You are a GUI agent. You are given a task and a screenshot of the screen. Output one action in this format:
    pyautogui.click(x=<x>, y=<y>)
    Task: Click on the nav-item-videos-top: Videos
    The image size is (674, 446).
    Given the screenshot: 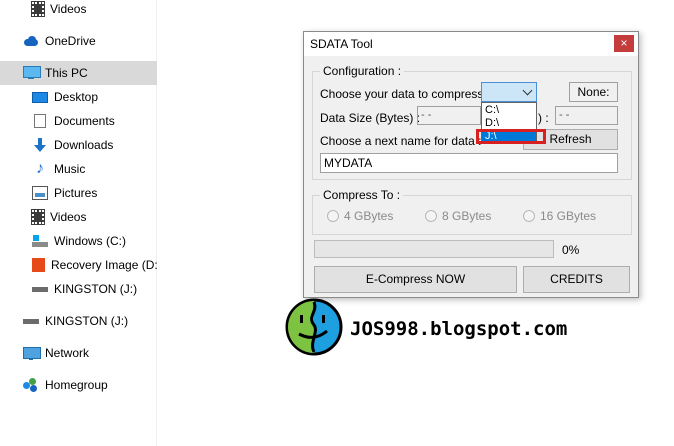 What is the action you would take?
    pyautogui.click(x=78, y=10)
    